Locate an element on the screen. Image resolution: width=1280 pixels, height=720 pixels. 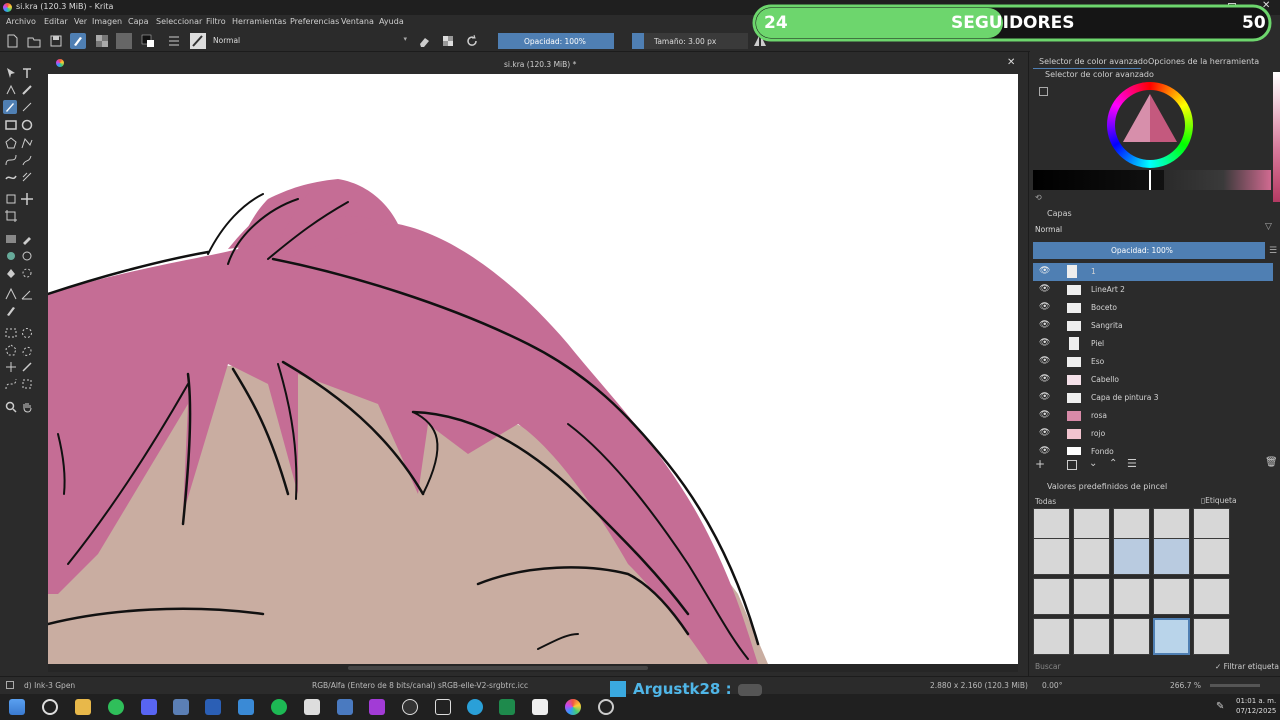
calligraphy-icon is located at coordinates (27, 90).